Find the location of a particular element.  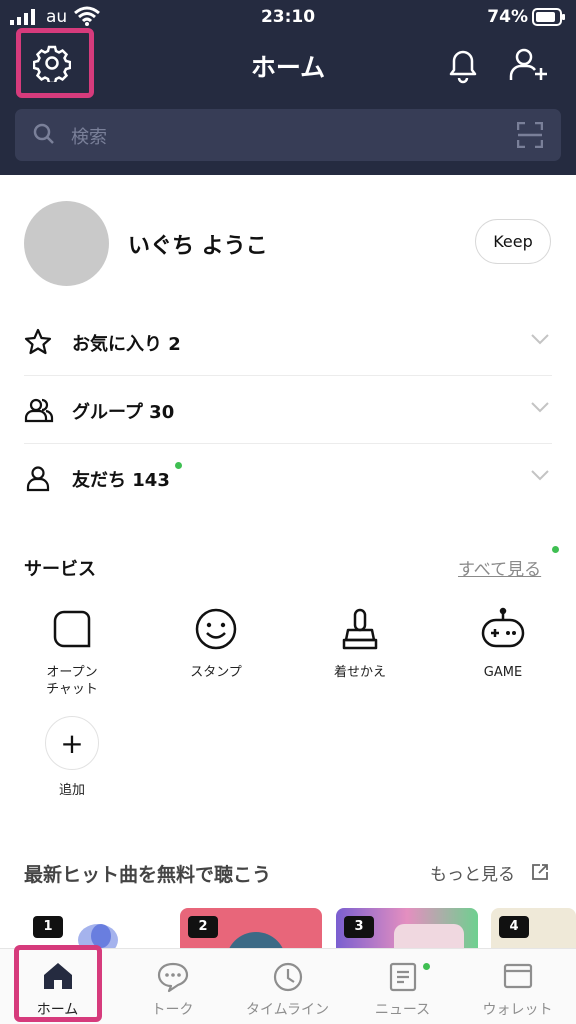

star-icon is located at coordinates (38, 341).